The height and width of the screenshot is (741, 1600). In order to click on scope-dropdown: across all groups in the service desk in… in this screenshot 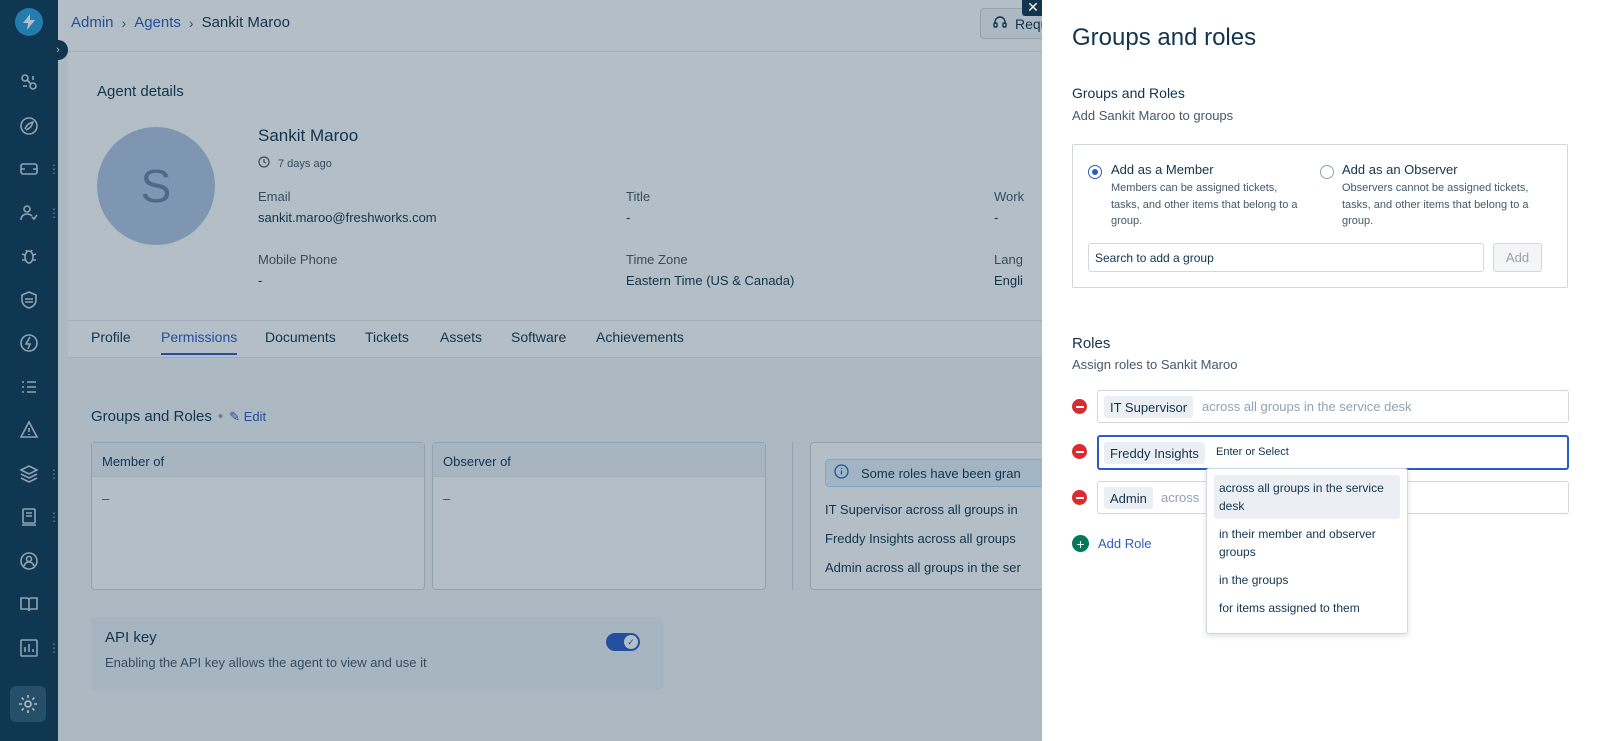, I will do `click(1307, 551)`.